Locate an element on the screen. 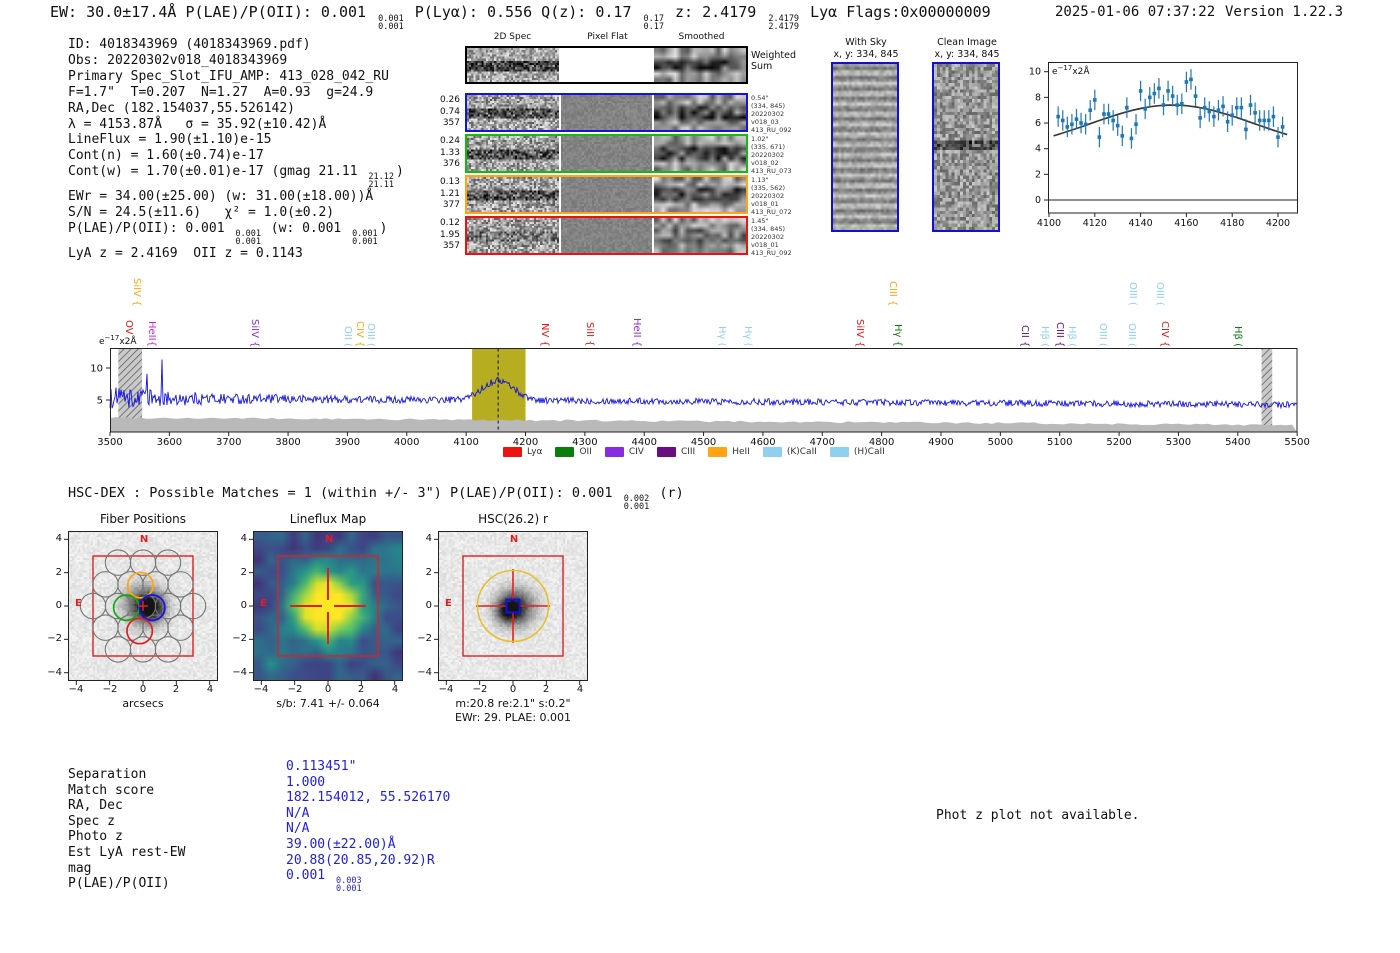 Image resolution: width=1400 pixels, height=953 pixels. weighted-pixelflat-blank is located at coordinates (606, 65).